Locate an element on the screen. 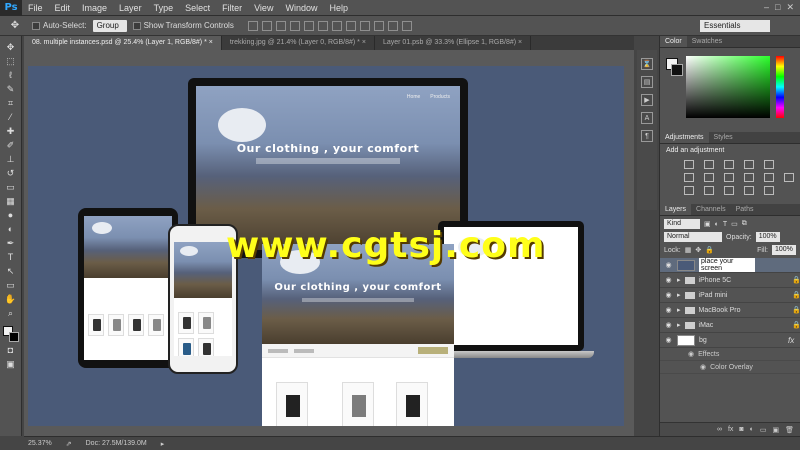 The image size is (800, 450). photo-filter-icon is located at coordinates (749, 177).